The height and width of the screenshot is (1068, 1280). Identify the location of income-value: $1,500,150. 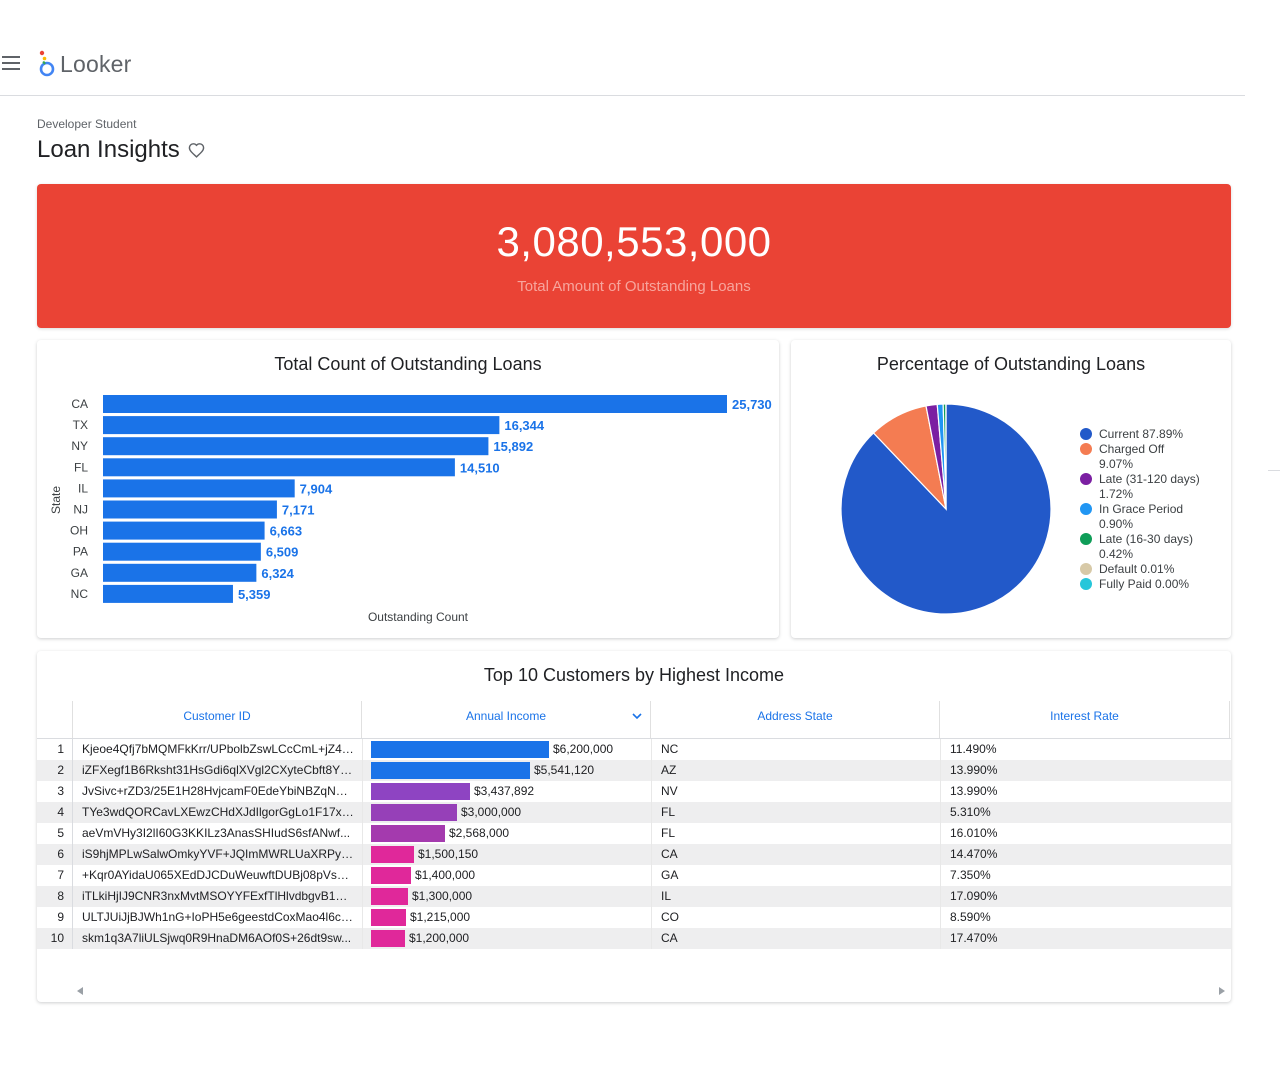
(448, 854).